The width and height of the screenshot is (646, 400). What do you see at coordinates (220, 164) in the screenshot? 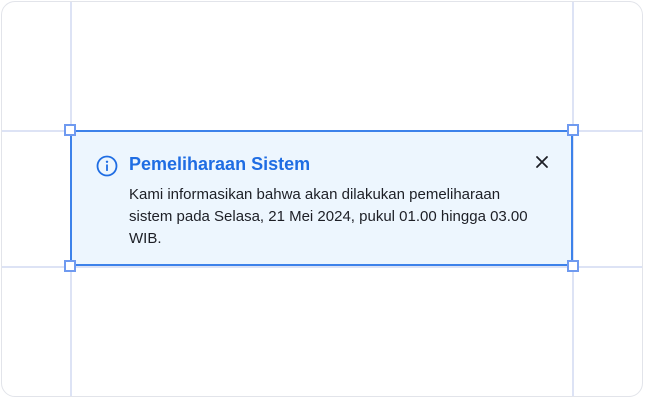
I see `alert-title: Pemeliharaan Sistem` at bounding box center [220, 164].